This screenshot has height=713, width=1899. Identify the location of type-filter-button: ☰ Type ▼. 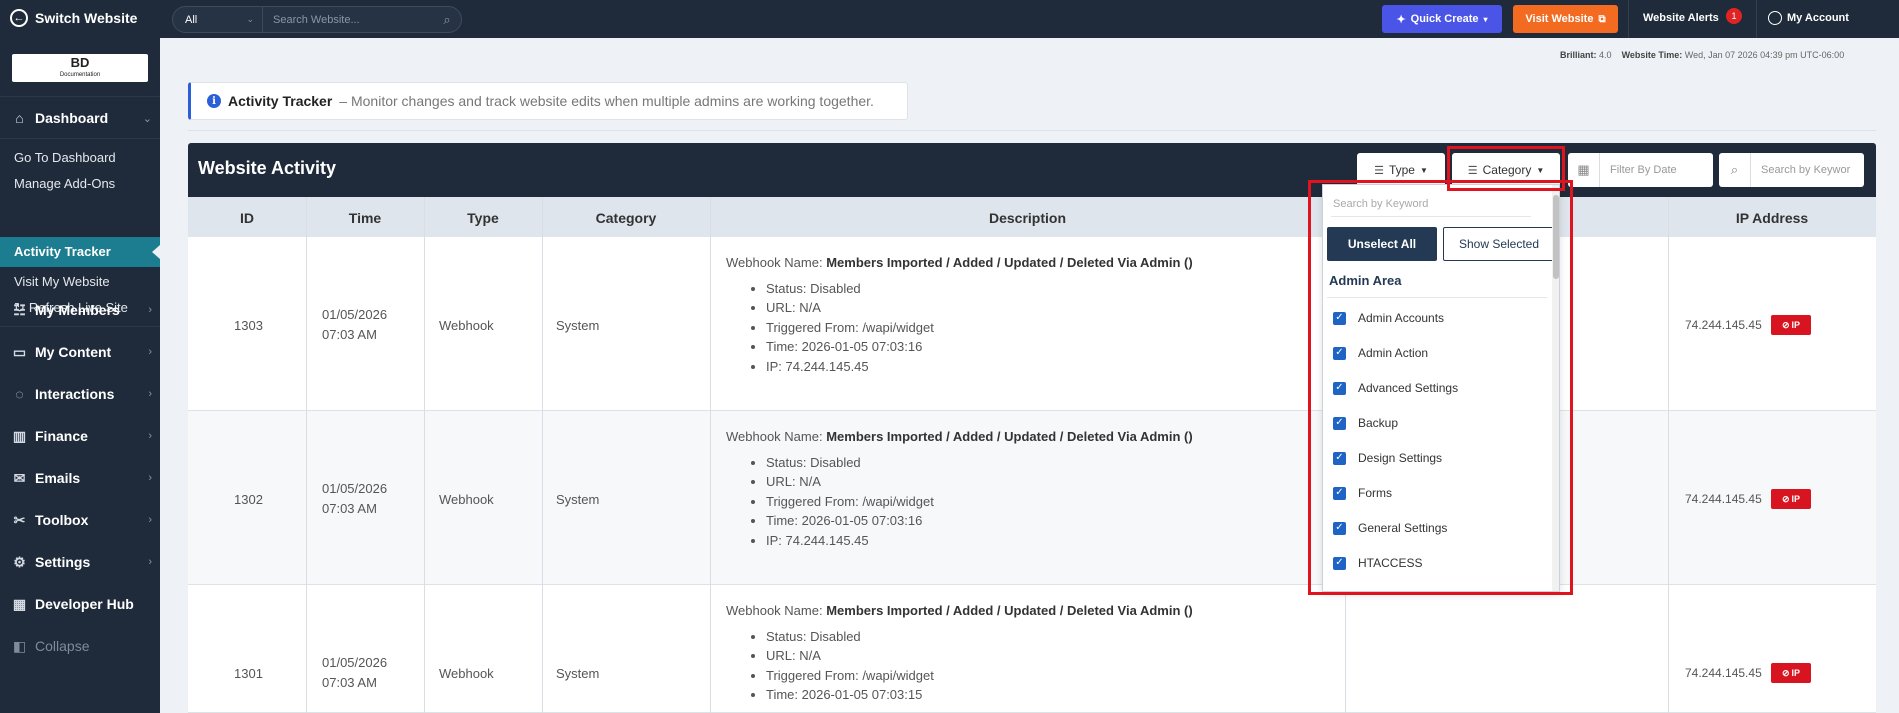
(1401, 170).